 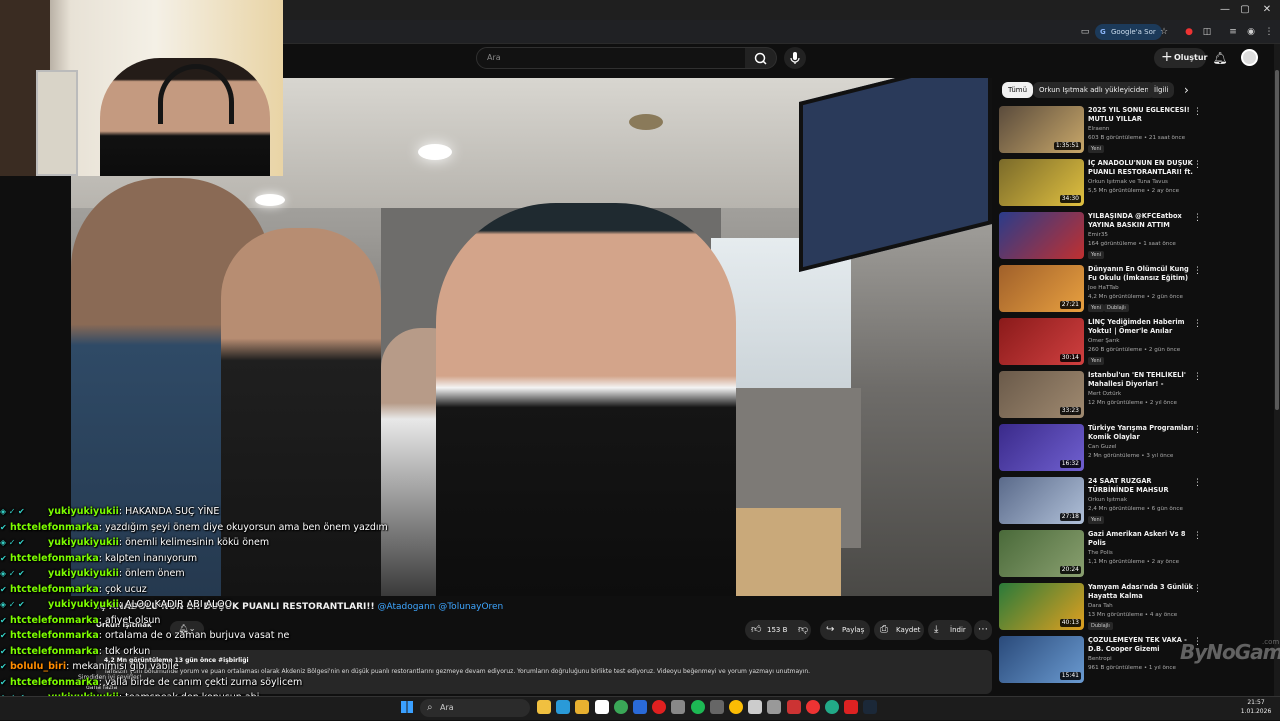 What do you see at coordinates (563, 707) in the screenshot?
I see `edge-icon` at bounding box center [563, 707].